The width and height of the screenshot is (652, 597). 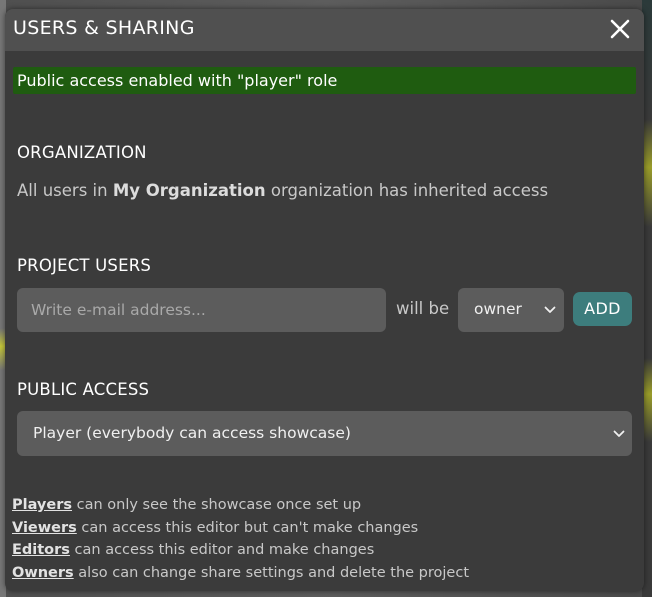 I want to click on legend-description: can access this editor and make changes, so click(x=224, y=550).